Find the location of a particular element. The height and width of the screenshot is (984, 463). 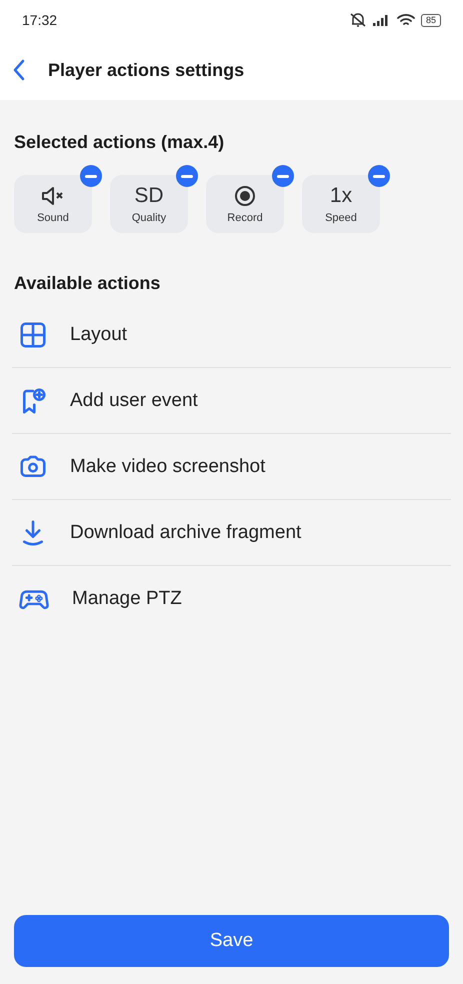

section-title: Available actions is located at coordinates (87, 283).